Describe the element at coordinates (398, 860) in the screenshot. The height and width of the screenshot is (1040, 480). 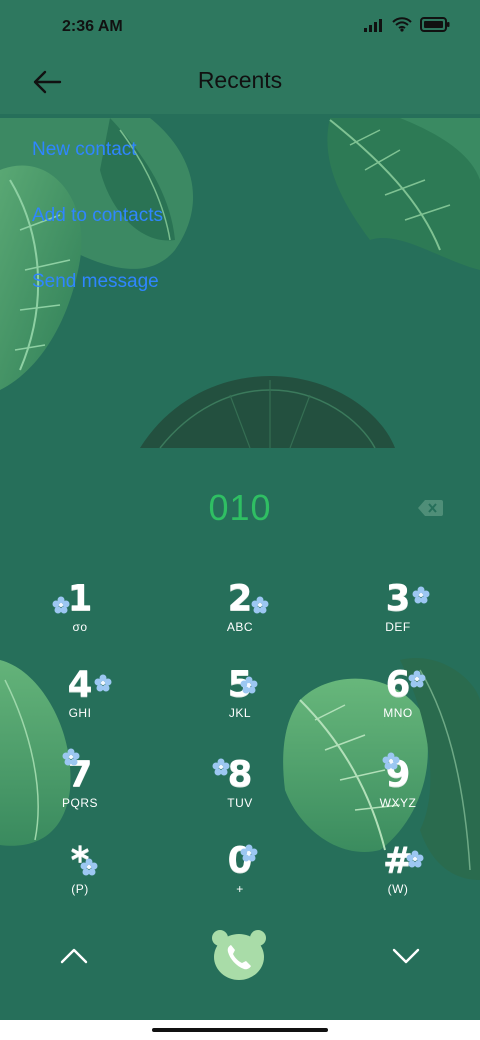
I see `key-digit: #` at that location.